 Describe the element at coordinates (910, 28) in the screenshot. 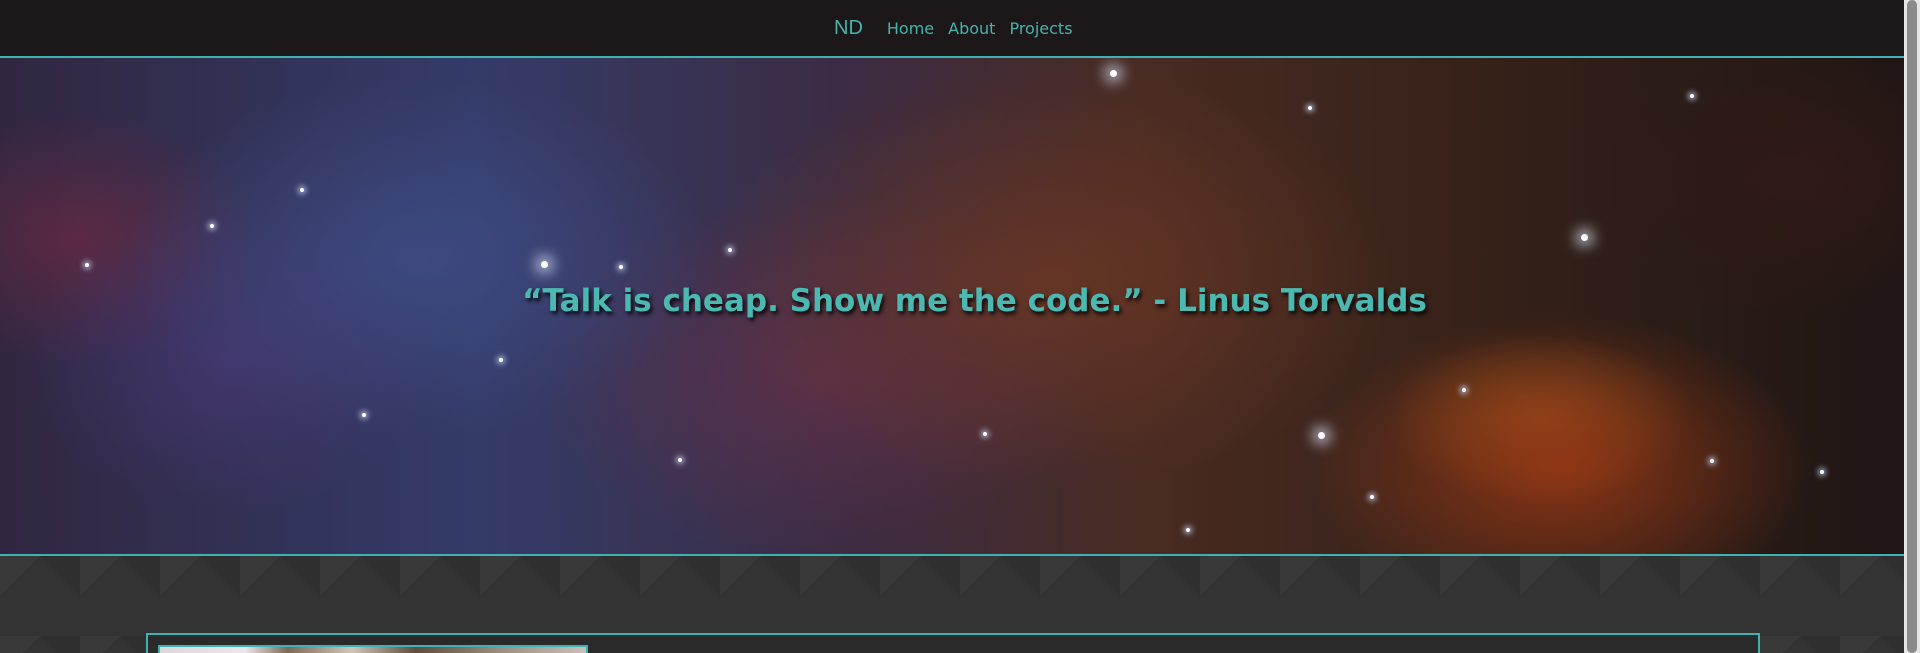

I see `nav-link-home: Home` at that location.